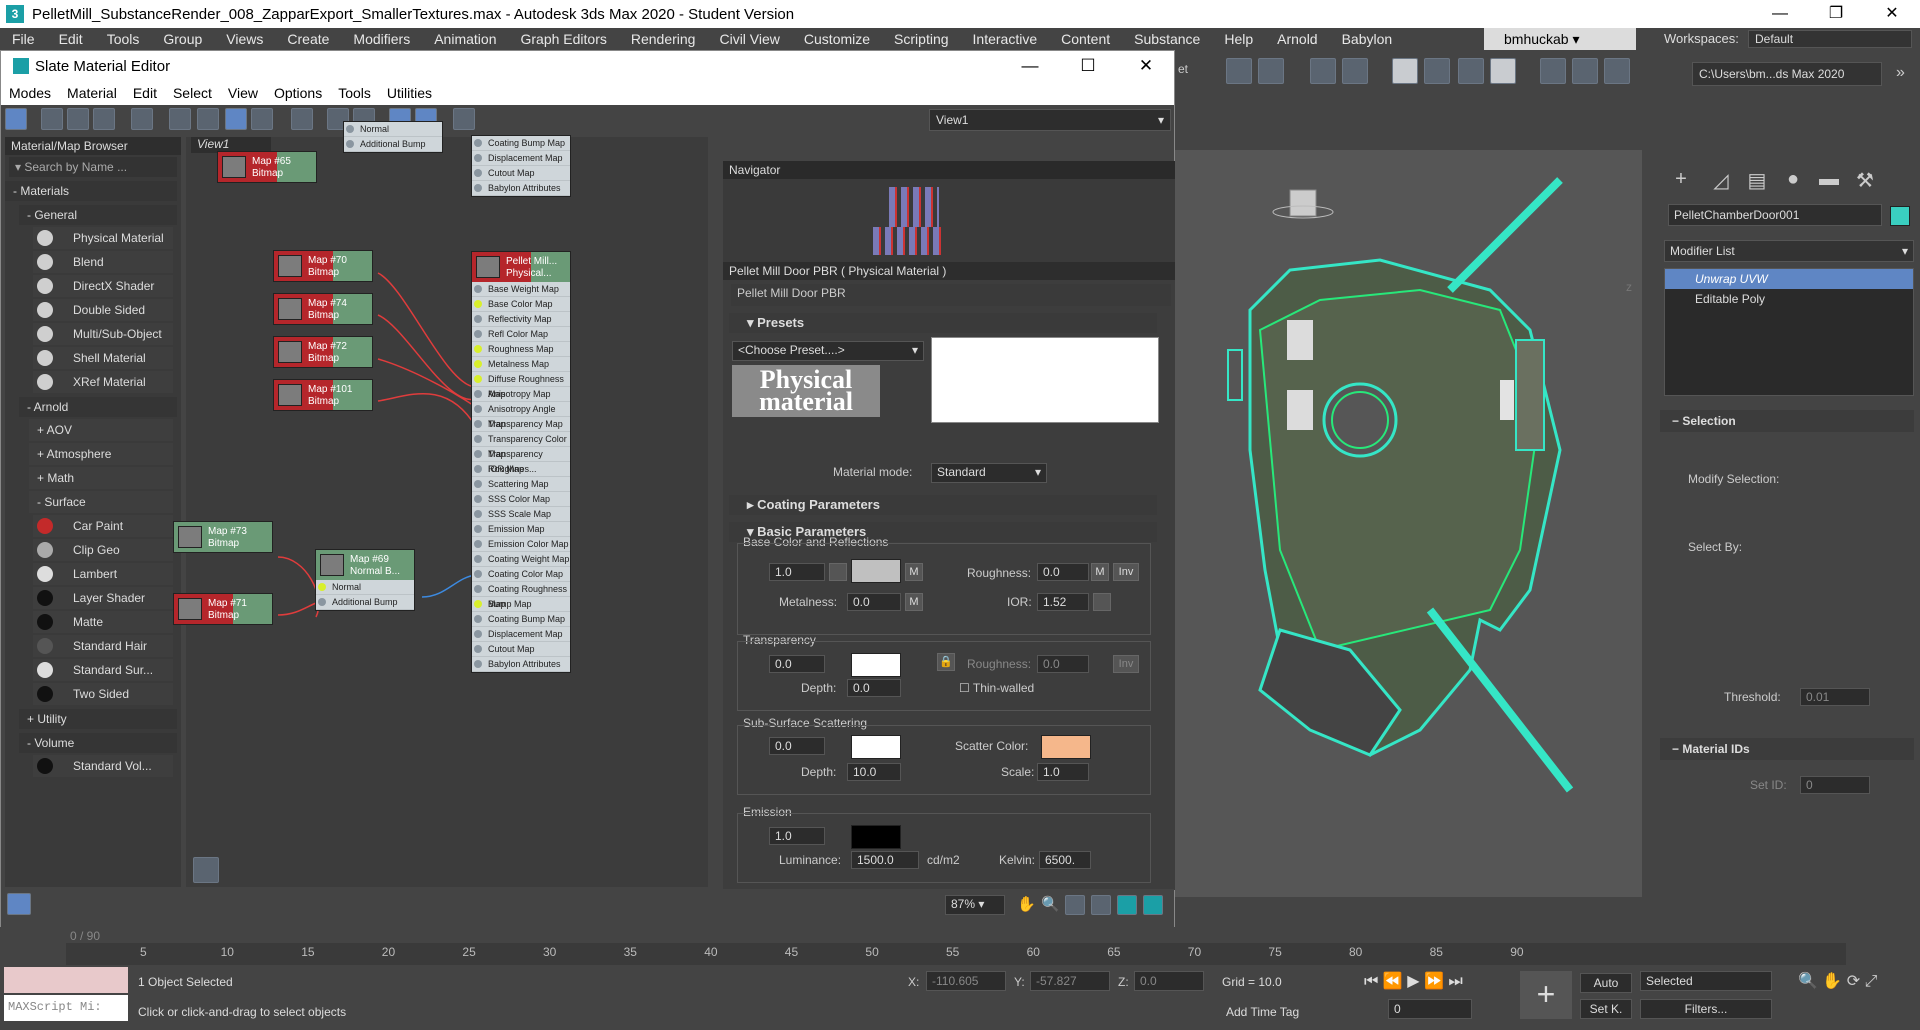  What do you see at coordinates (521, 415) in the screenshot?
I see `node-slot: Anisotropy Angle Map` at bounding box center [521, 415].